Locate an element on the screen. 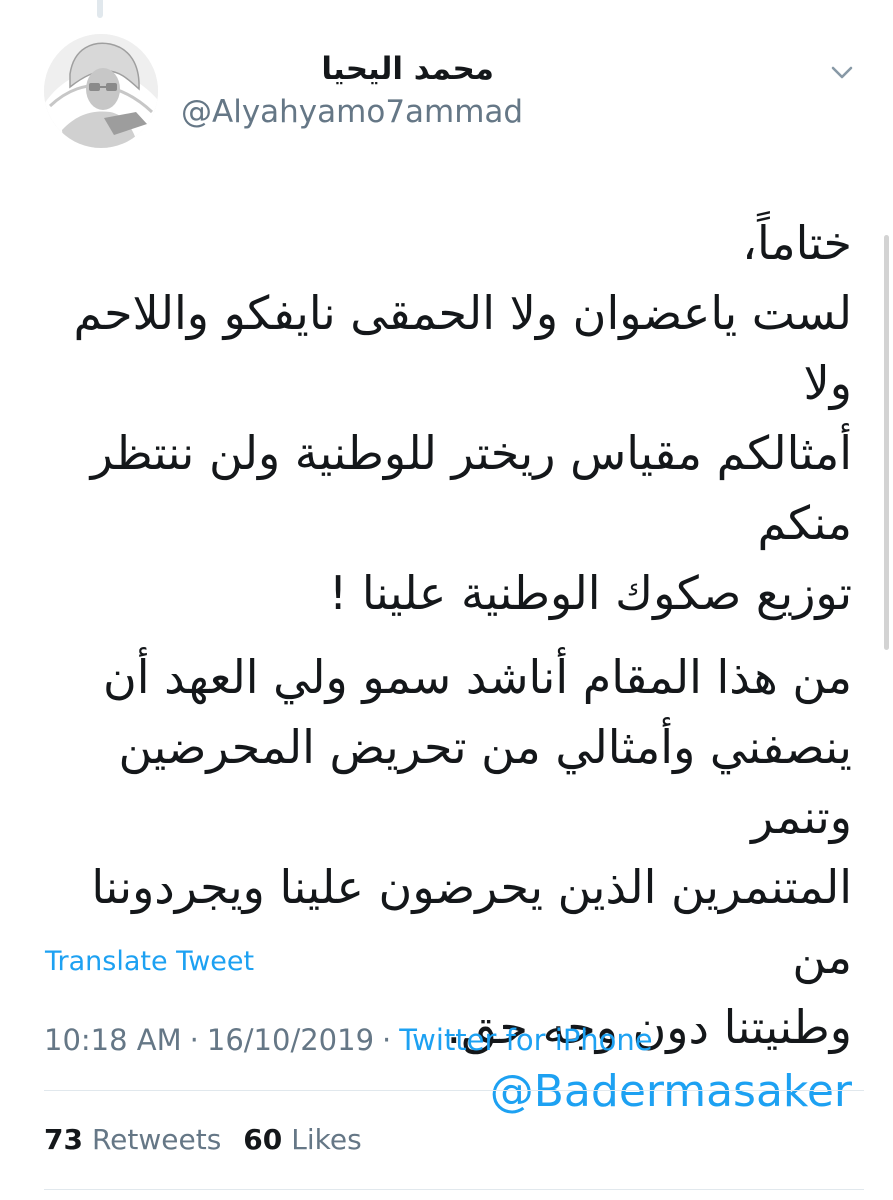 This screenshot has height=1200, width=893. tweet-time: 10:18 AM is located at coordinates (113, 1040).